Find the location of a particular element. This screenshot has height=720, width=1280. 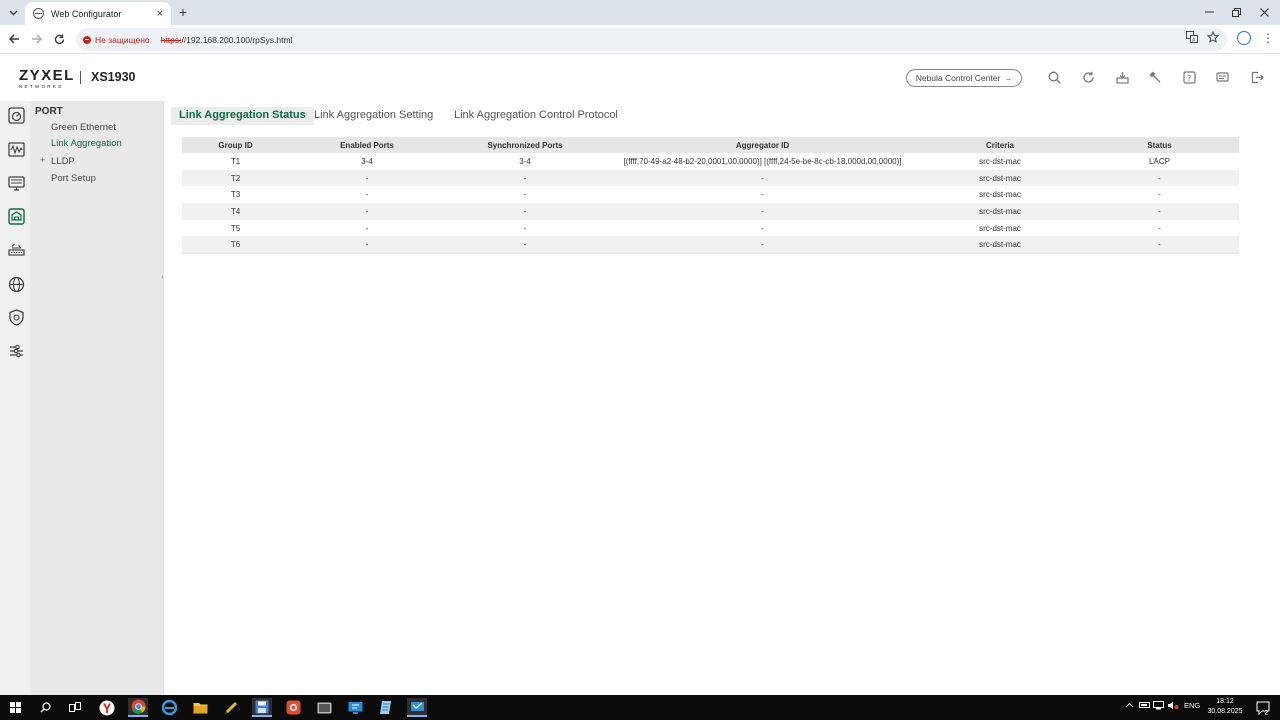

chrome-icon is located at coordinates (138, 707).